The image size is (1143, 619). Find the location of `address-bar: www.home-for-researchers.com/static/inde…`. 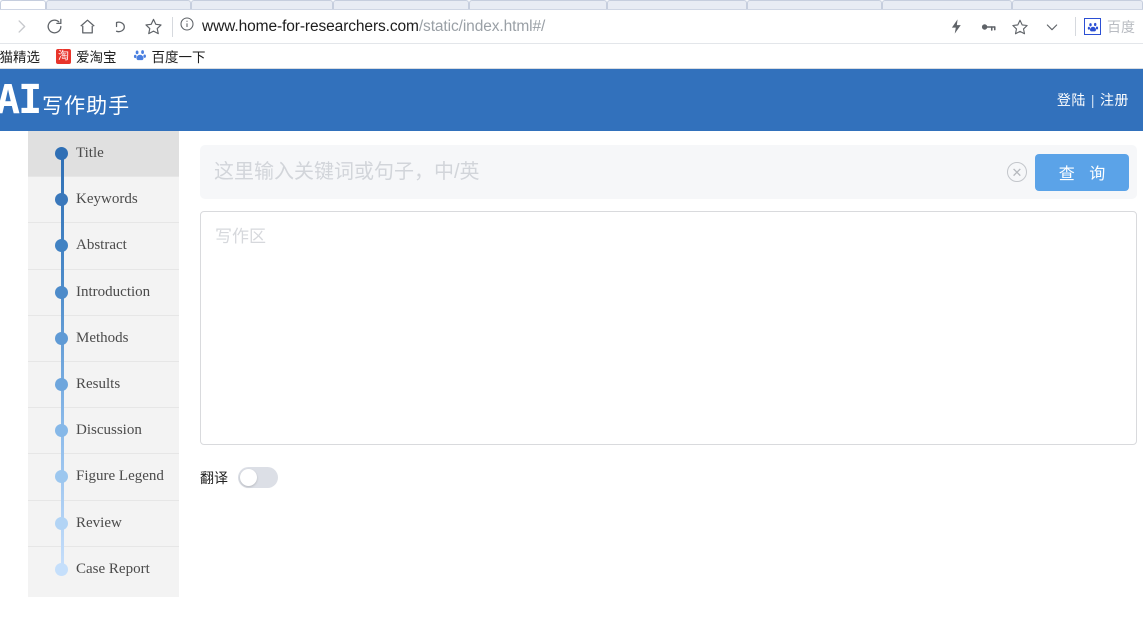

address-bar: www.home-for-researchers.com/static/inde… is located at coordinates (560, 27).